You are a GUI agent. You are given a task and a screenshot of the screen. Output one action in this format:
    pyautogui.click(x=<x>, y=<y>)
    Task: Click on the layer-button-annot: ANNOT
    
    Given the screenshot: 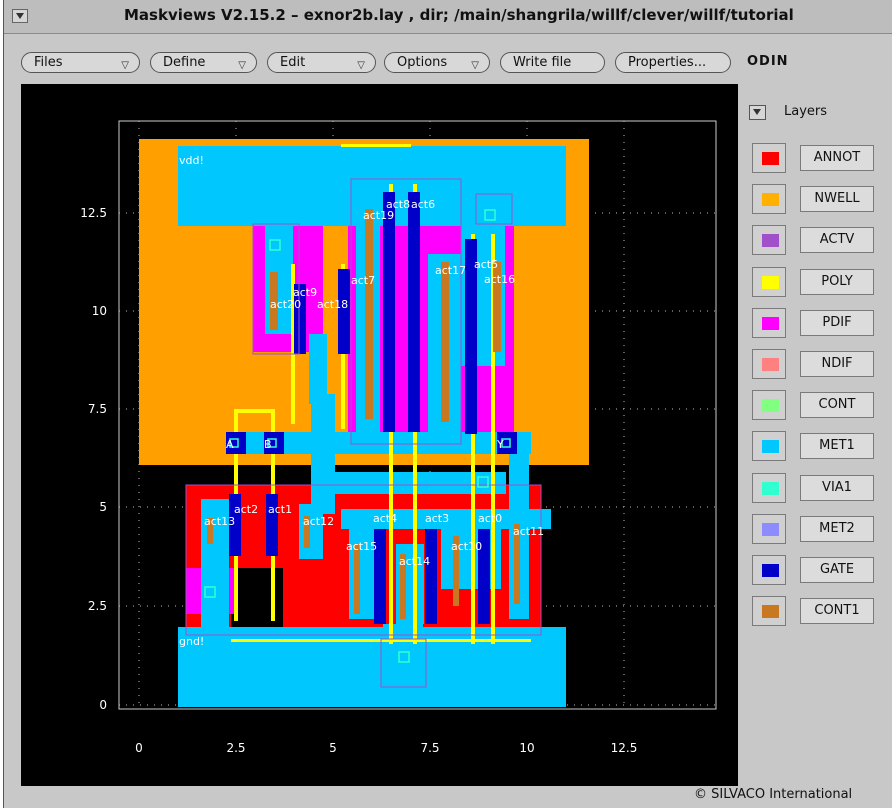 What is the action you would take?
    pyautogui.click(x=837, y=158)
    